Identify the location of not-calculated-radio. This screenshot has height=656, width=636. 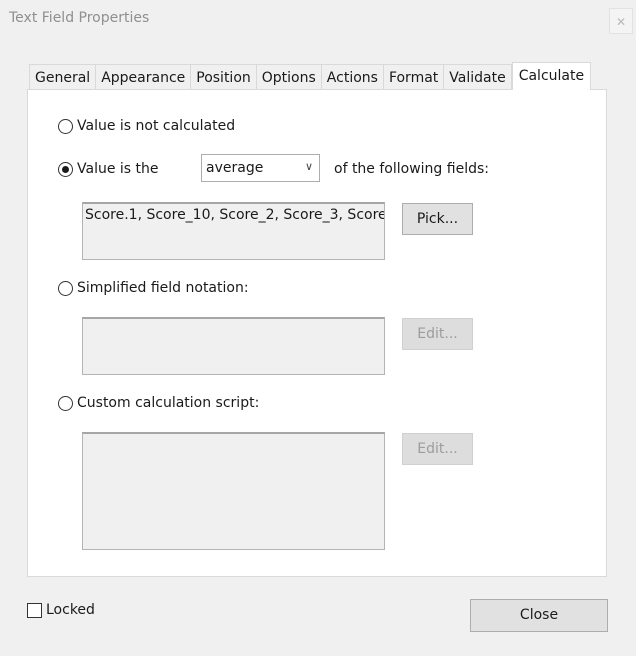
(65, 126).